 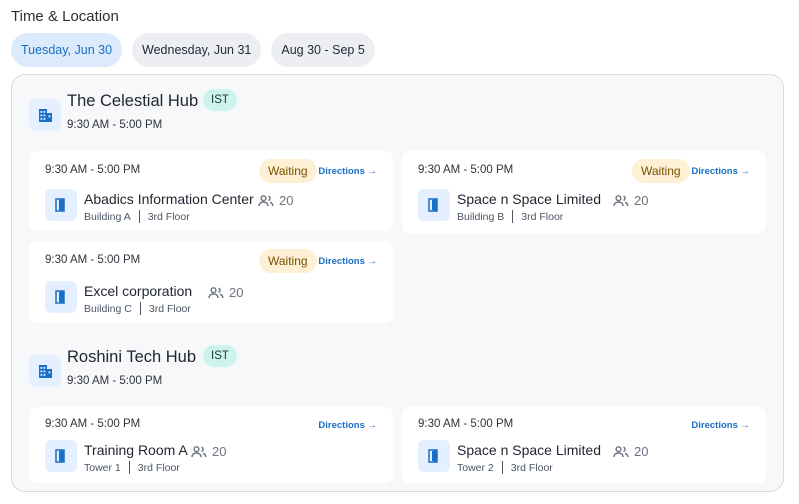 I want to click on room-location: Tower 1 3rd Floor, so click(x=132, y=467).